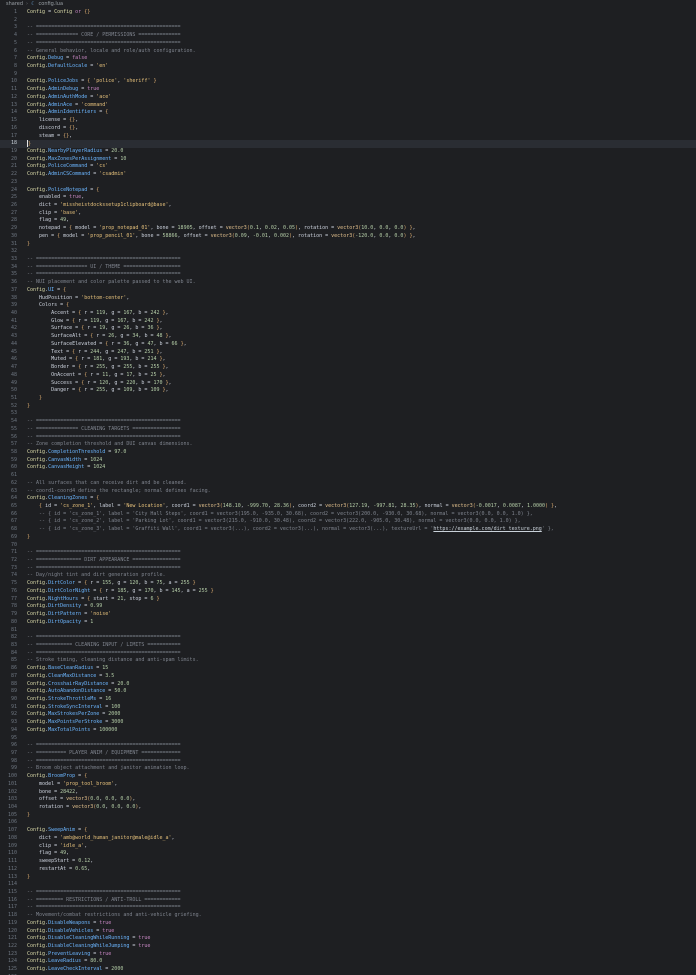  Describe the element at coordinates (361, 615) in the screenshot. I see `code-text: Config.DirtPattern = 'noise'` at that location.